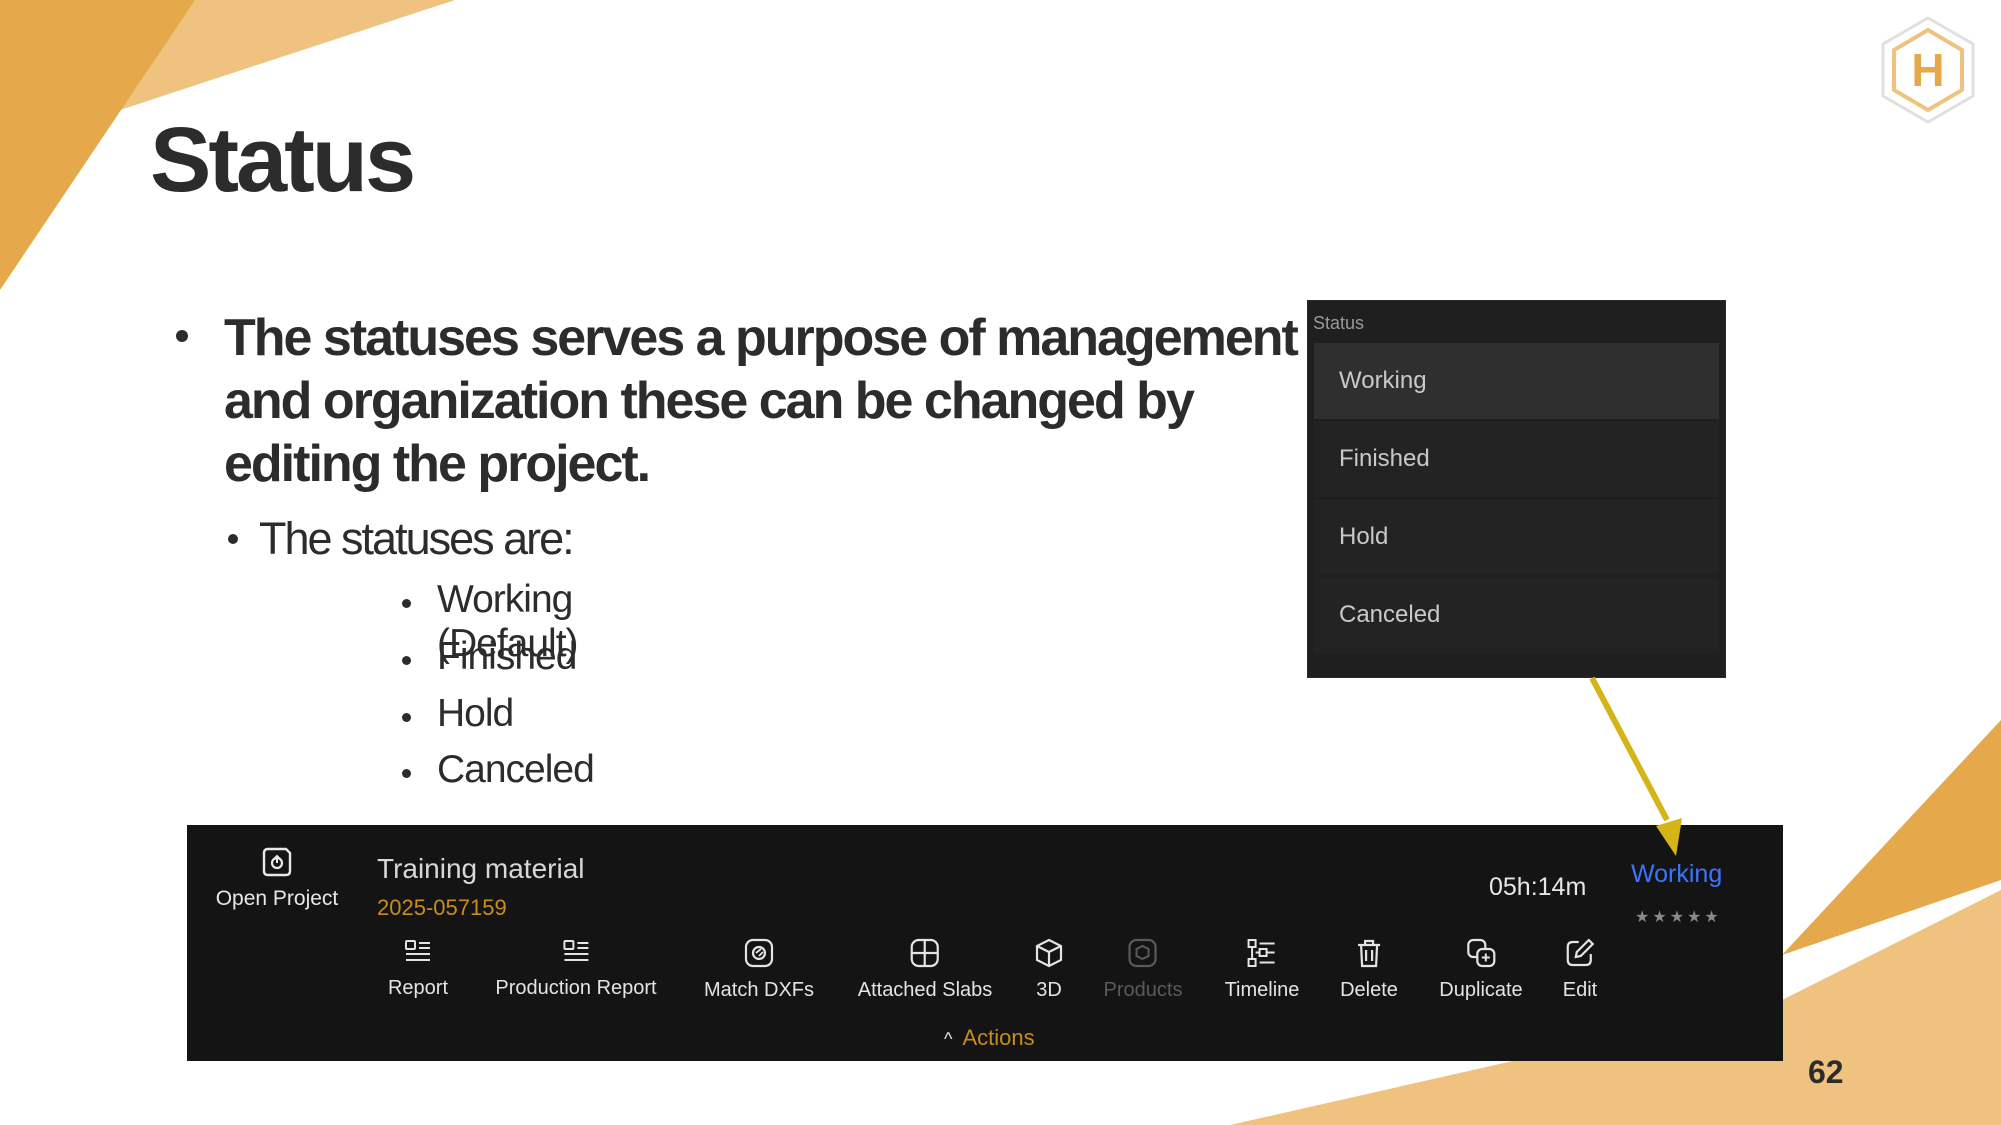 The height and width of the screenshot is (1125, 2001). Describe the element at coordinates (1143, 953) in the screenshot. I see `products-icon` at that location.